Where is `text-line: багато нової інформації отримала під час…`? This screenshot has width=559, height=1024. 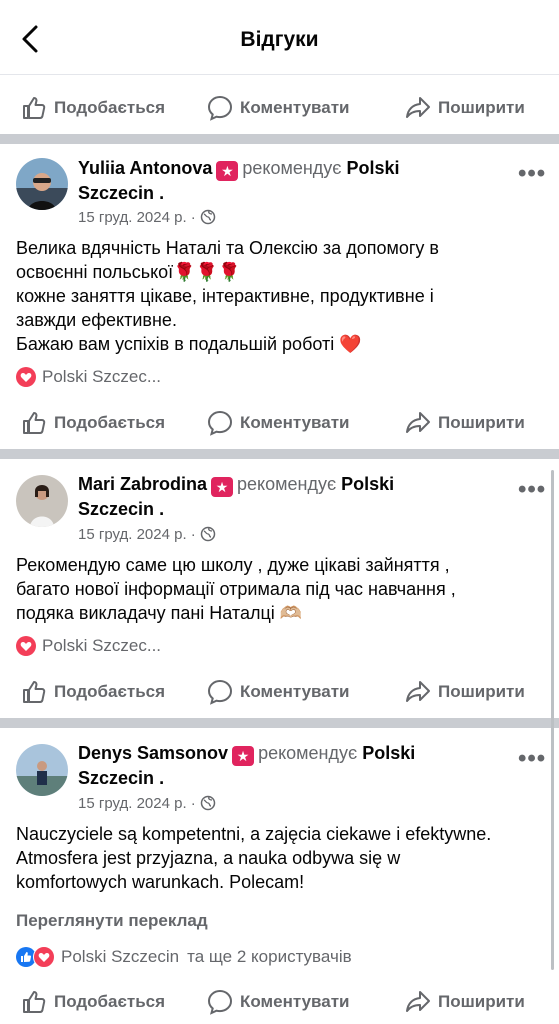
text-line: багато нової інформації отримала під час… is located at coordinates (236, 589).